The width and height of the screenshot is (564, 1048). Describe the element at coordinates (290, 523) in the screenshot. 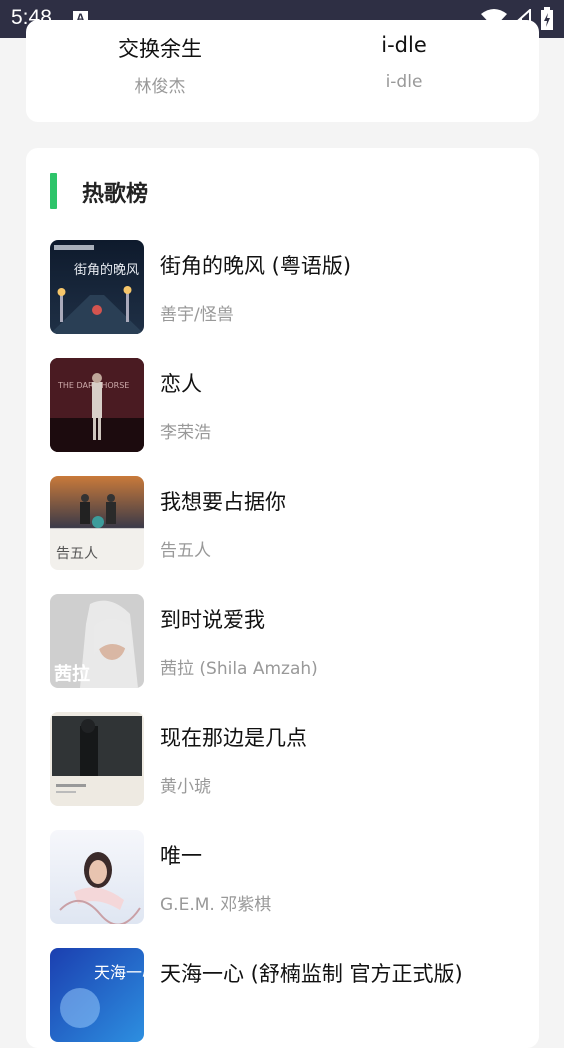

I see `song-row: 告五人 我想要占据你 告五人` at that location.